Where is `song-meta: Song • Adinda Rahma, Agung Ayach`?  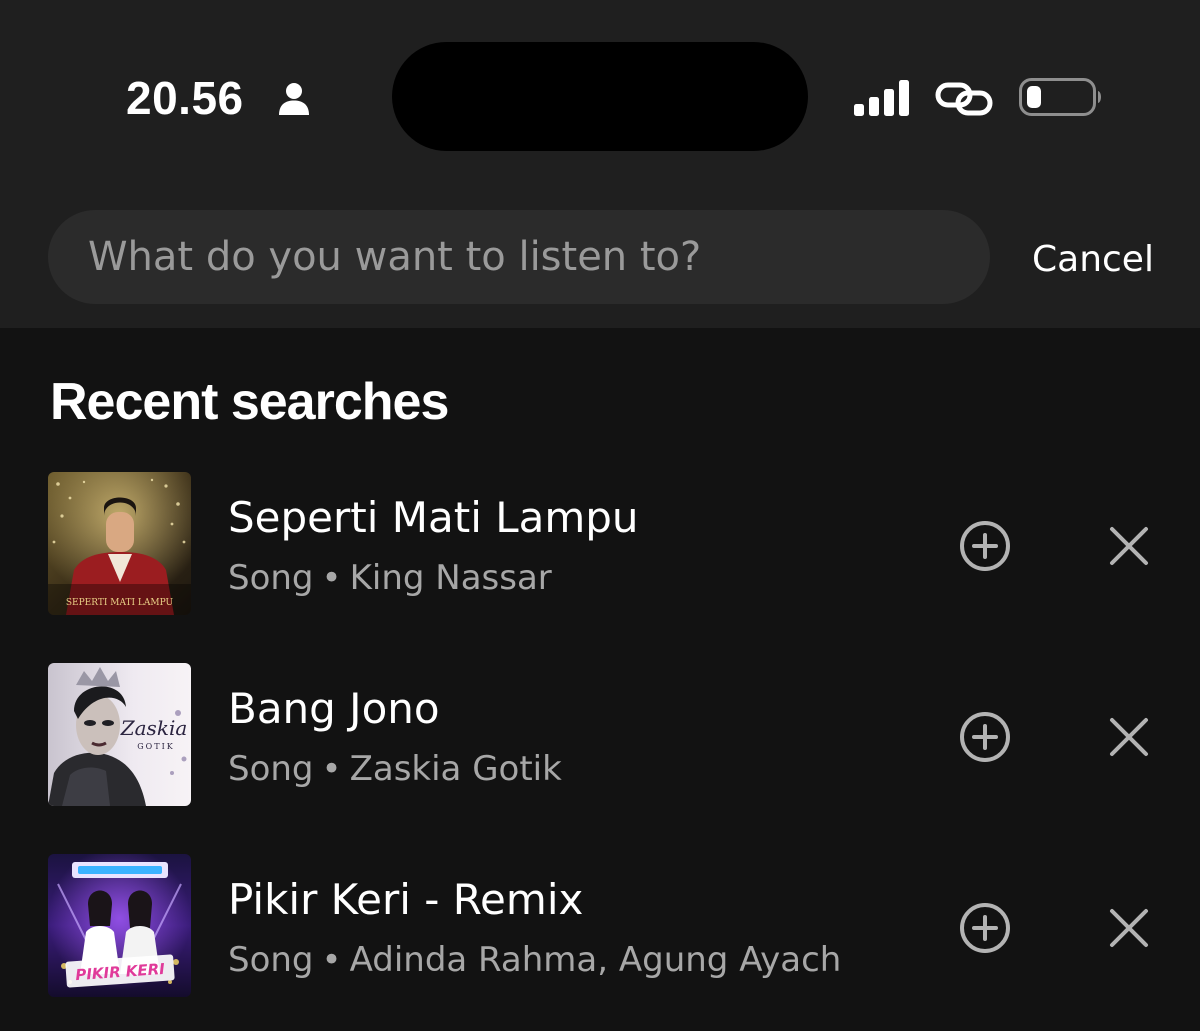
song-meta: Song • Adinda Rahma, Agung Ayach is located at coordinates (534, 960).